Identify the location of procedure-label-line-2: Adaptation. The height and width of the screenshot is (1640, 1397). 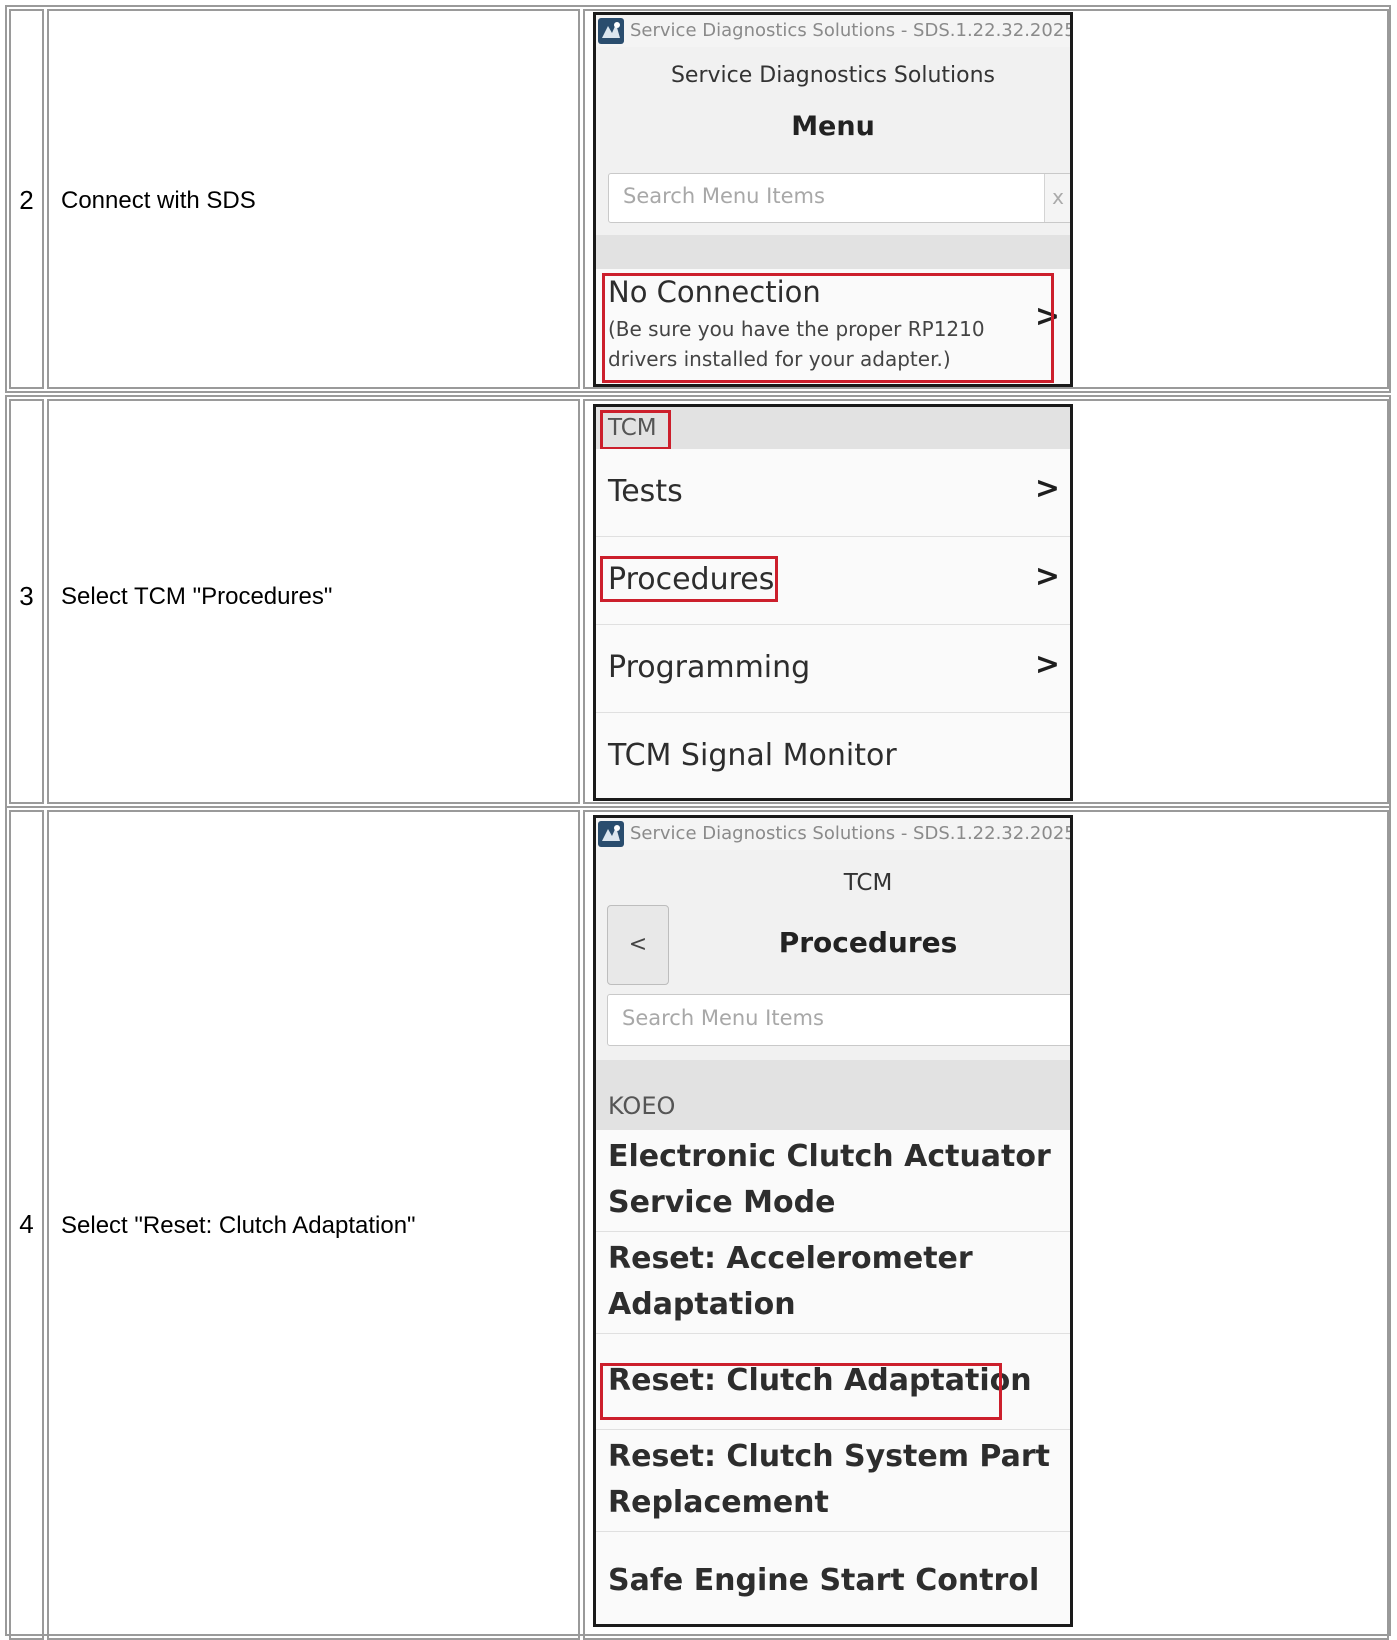
(702, 1304).